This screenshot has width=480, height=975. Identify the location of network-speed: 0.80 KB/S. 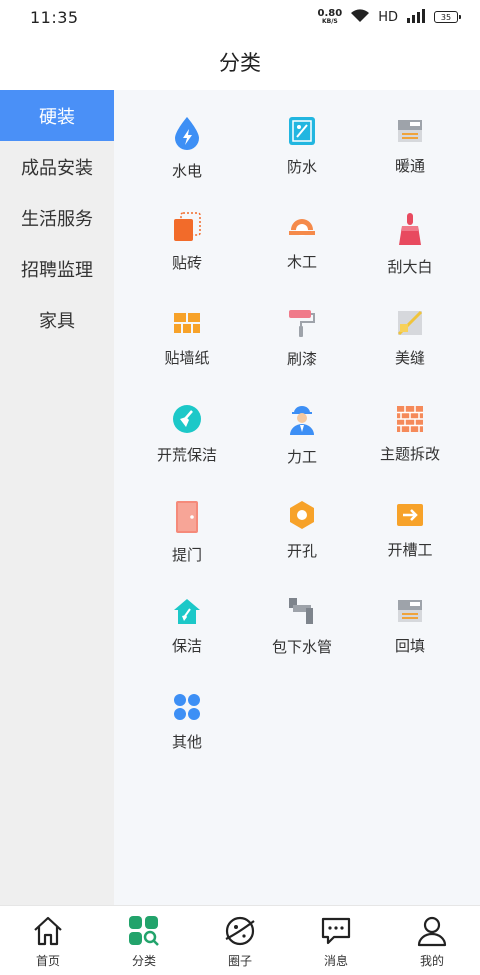
(330, 17).